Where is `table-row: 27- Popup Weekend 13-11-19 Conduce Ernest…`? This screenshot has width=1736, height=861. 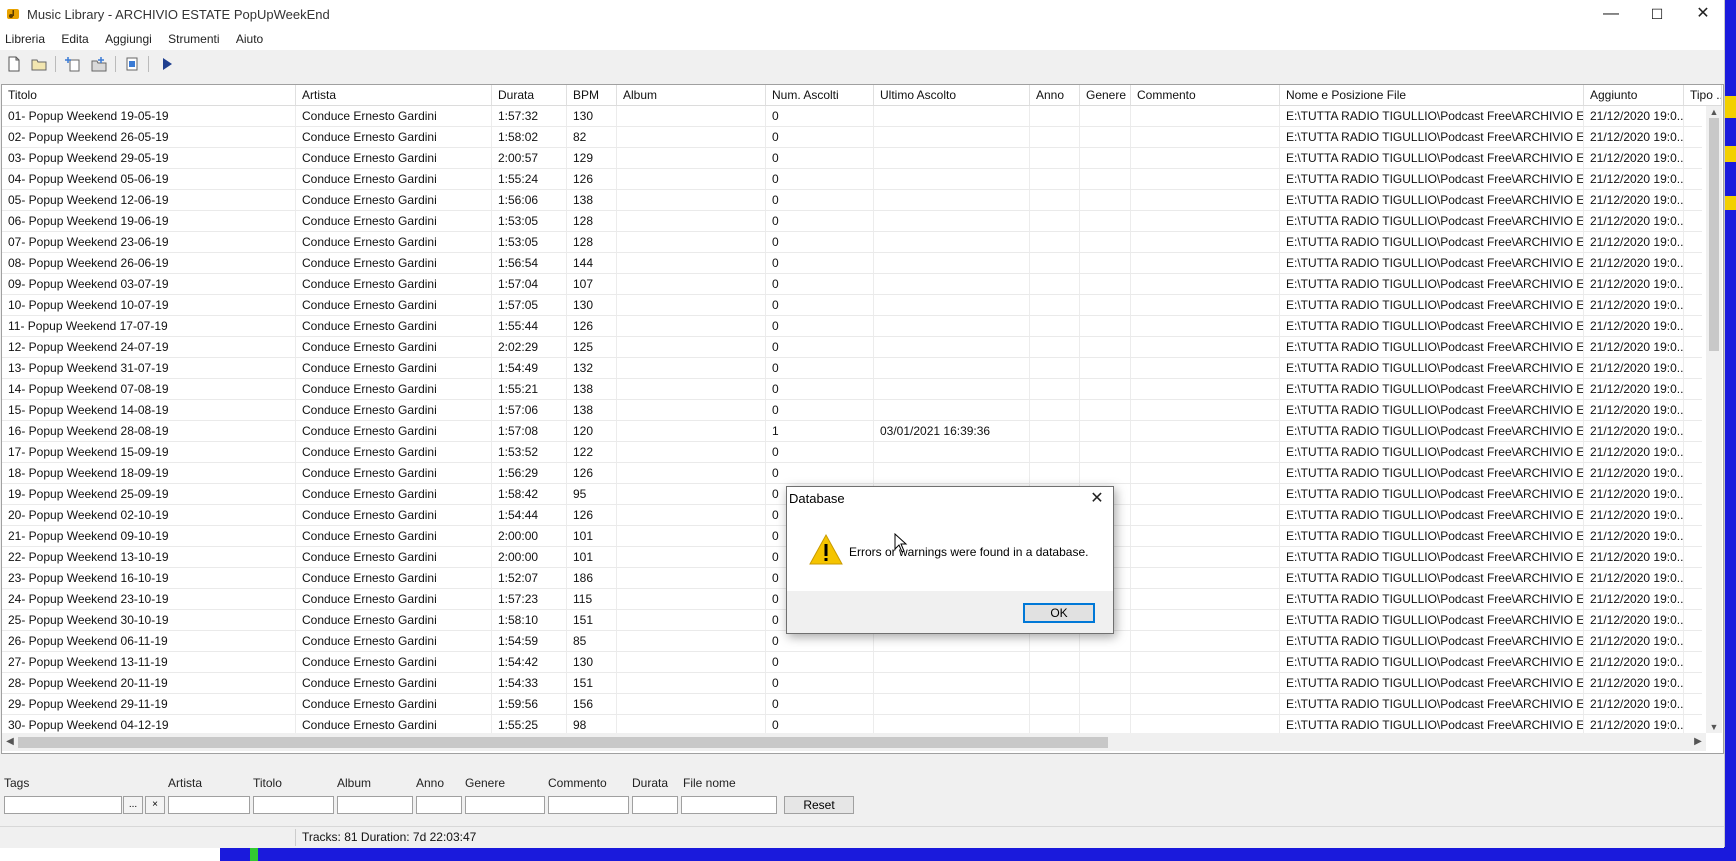 table-row: 27- Popup Weekend 13-11-19 Conduce Ernest… is located at coordinates (852, 662).